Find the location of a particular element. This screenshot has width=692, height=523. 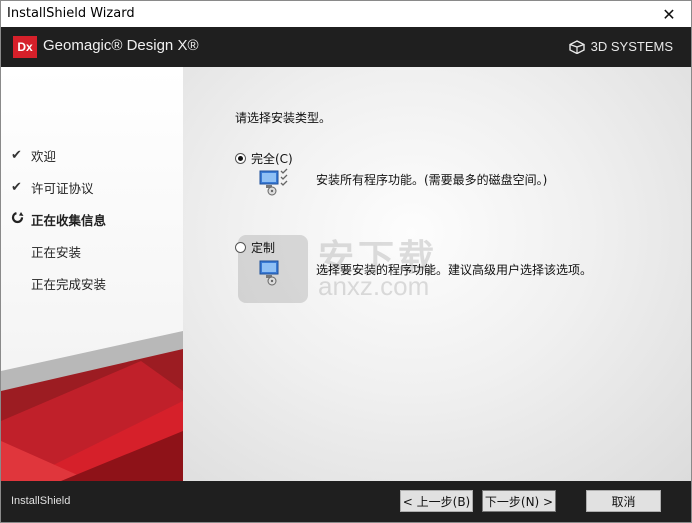

option-complete: 完全(C) is located at coordinates (264, 158).